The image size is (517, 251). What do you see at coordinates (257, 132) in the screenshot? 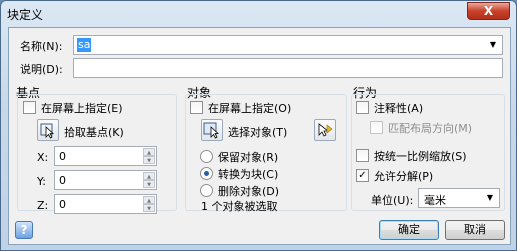
I see `select-objects-label: 选择对象(T)` at bounding box center [257, 132].